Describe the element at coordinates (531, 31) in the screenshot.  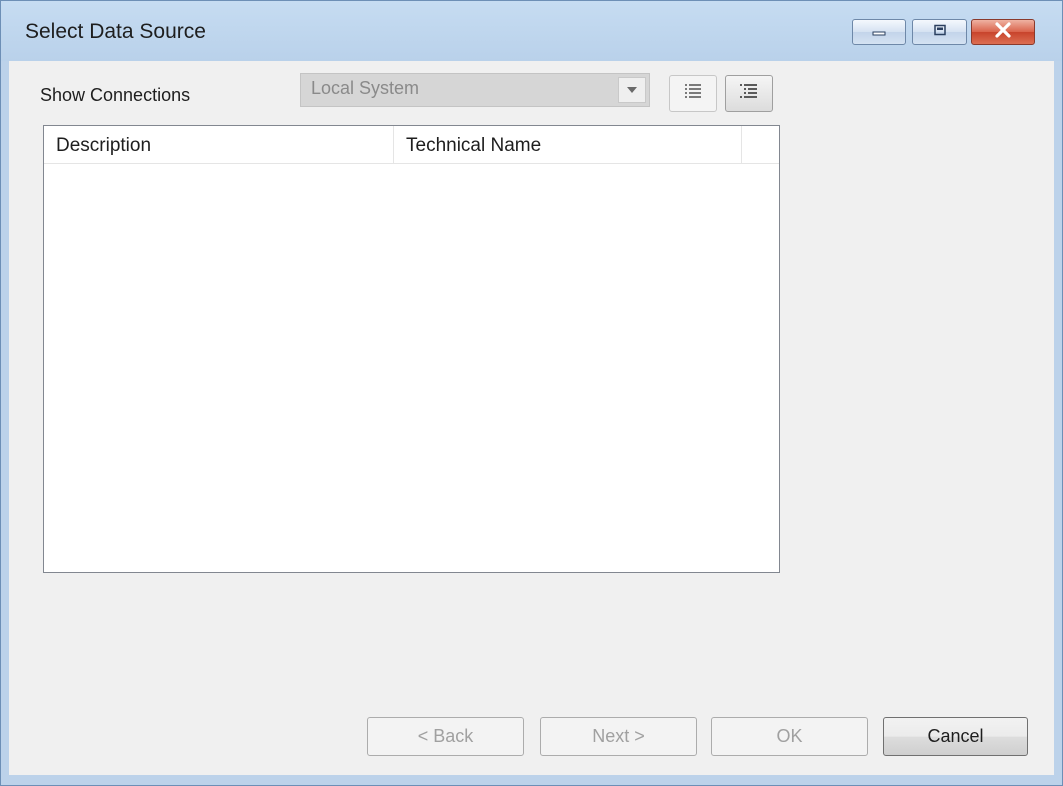
I see `title-bar: Select Data Source` at that location.